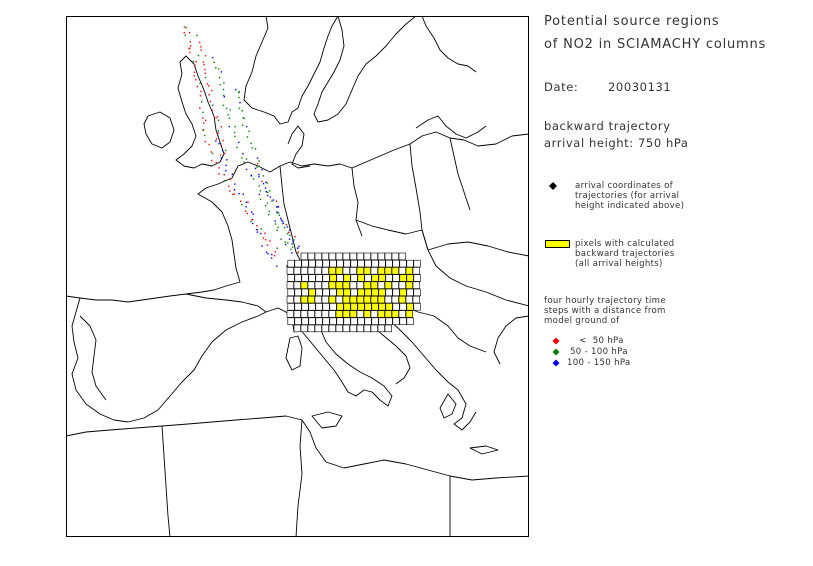  I want to click on date-label: Date:, so click(561, 87).